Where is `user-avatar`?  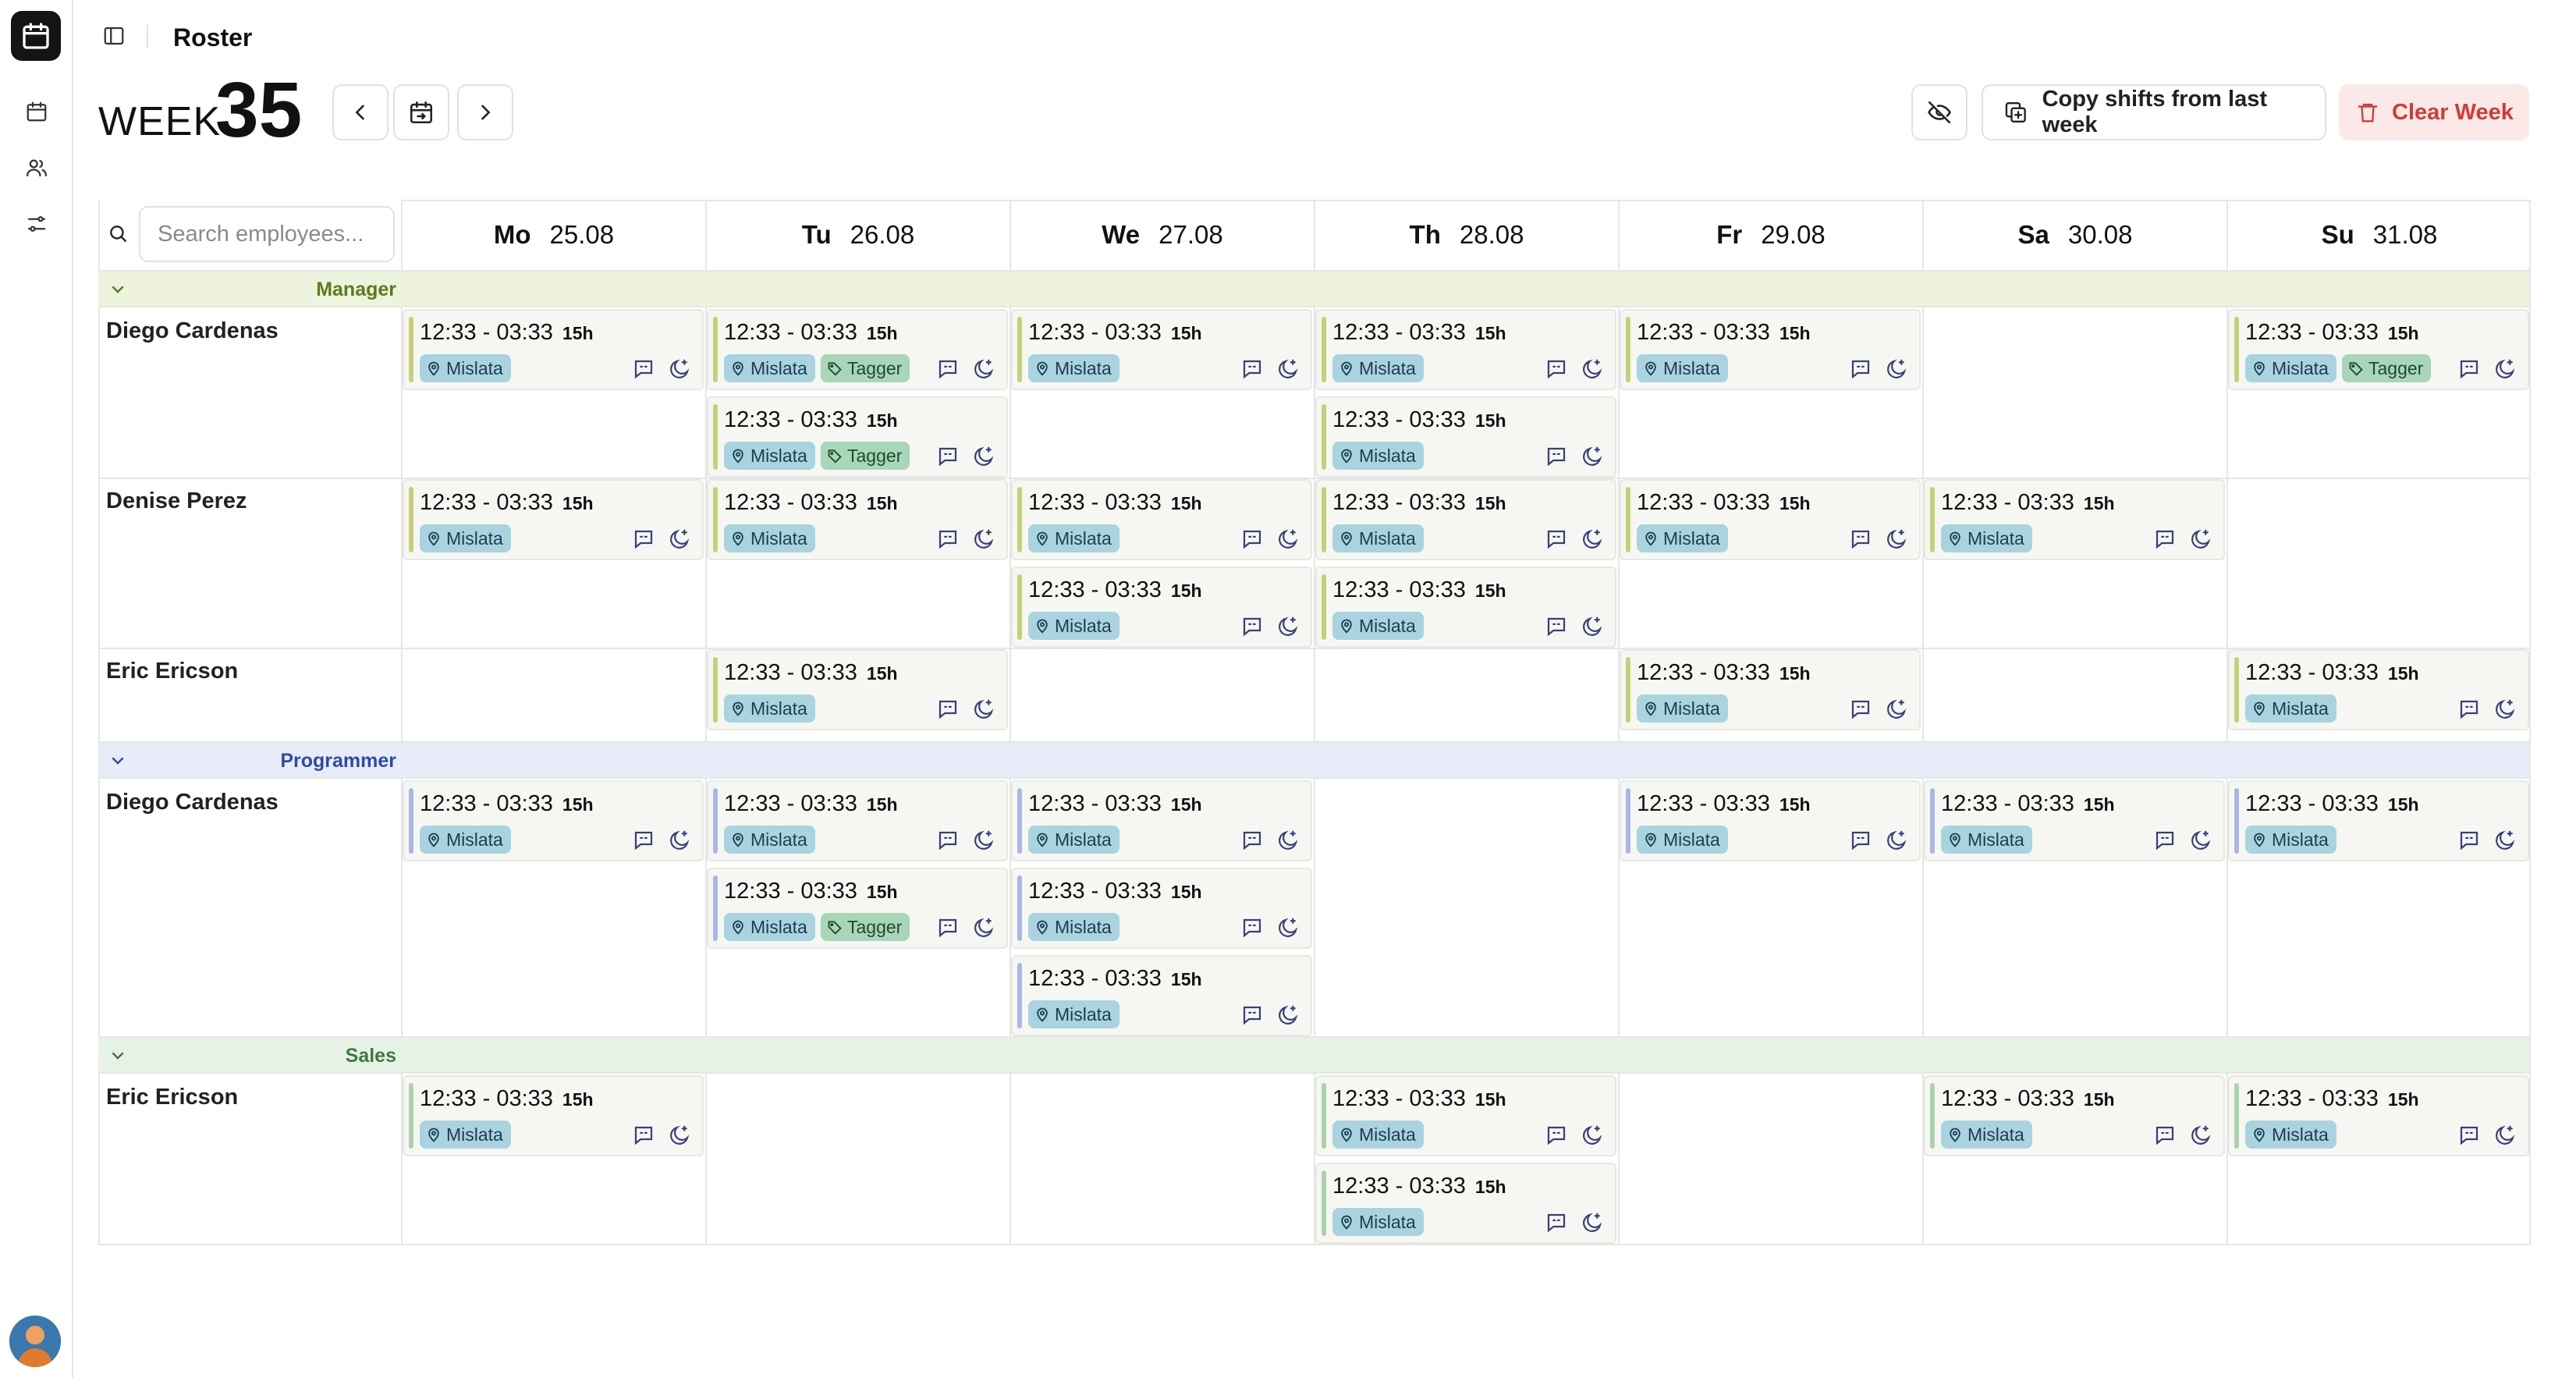 user-avatar is located at coordinates (35, 1341).